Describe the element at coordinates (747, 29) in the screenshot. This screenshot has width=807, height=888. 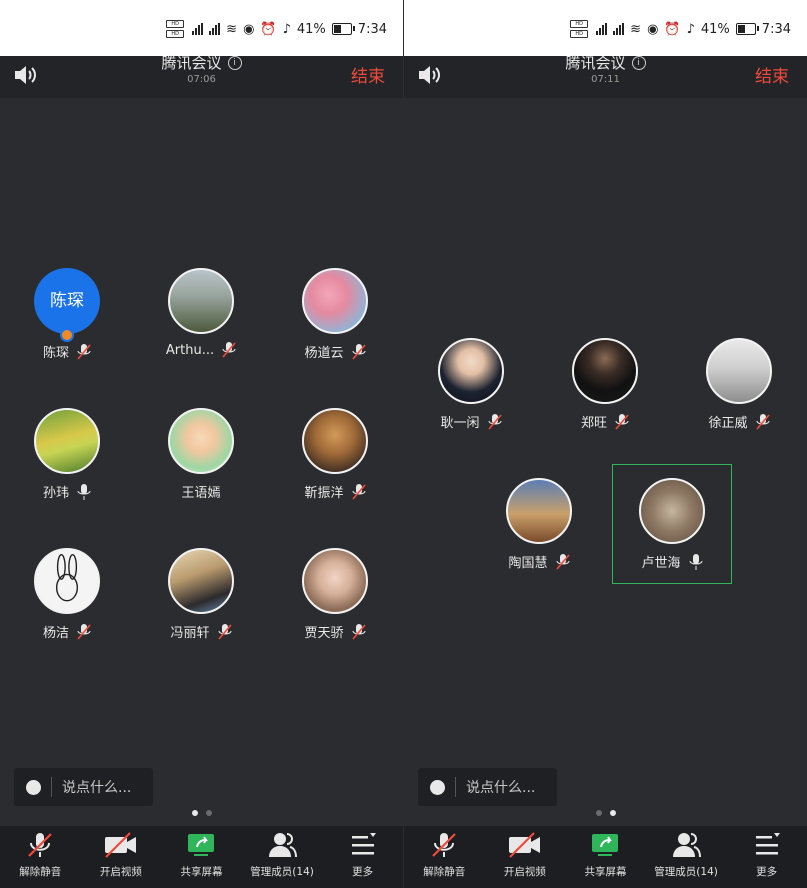
I see `battery-icon` at that location.